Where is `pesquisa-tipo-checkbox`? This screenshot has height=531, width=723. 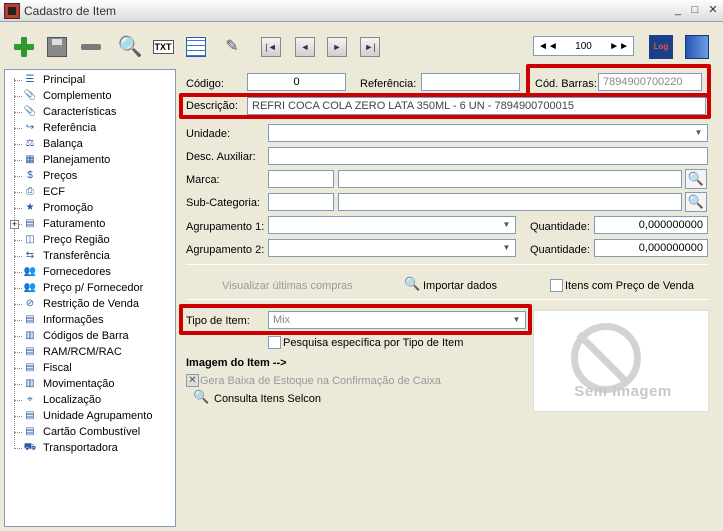
pesquisa-tipo-checkbox is located at coordinates (274, 342).